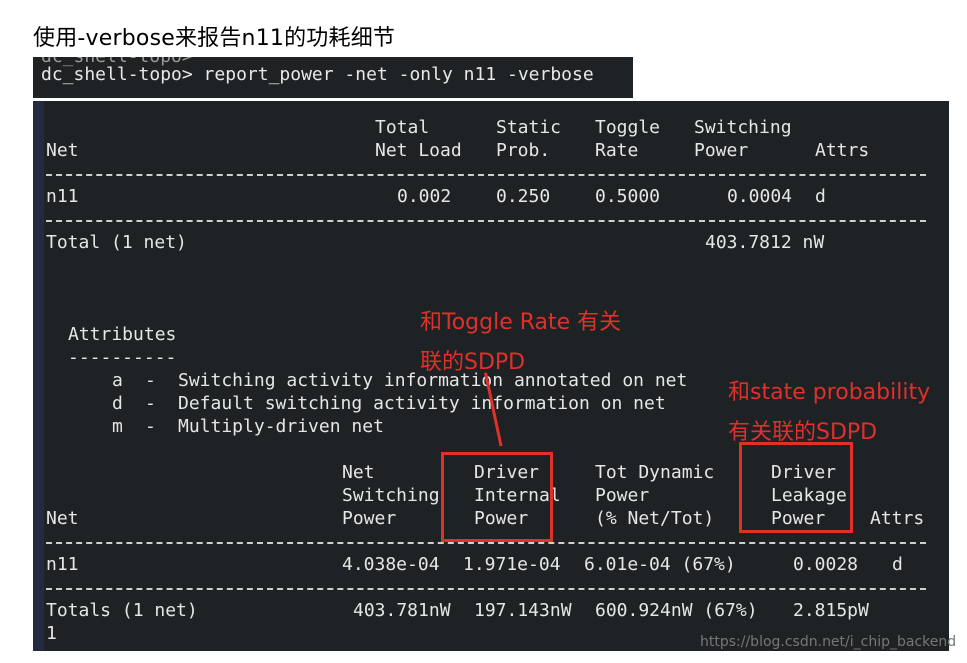  Describe the element at coordinates (842, 150) in the screenshot. I see `header-attrs: Attrs` at that location.